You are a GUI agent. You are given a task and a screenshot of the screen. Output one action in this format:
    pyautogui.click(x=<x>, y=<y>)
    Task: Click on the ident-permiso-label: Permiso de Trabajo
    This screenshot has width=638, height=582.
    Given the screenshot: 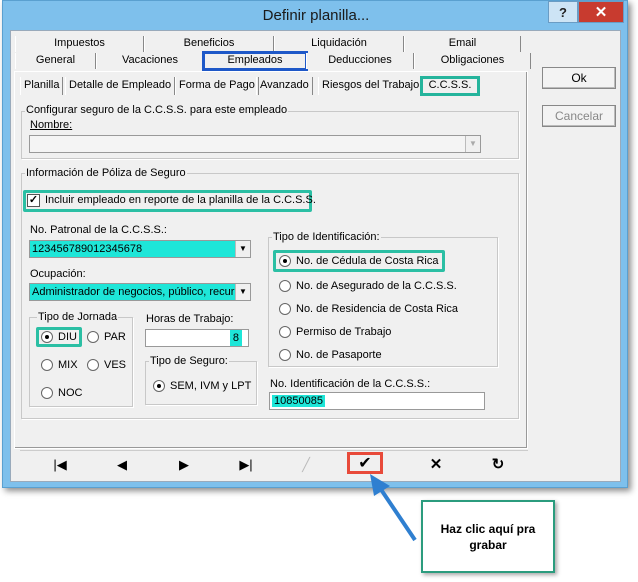 What is the action you would take?
    pyautogui.click(x=344, y=332)
    